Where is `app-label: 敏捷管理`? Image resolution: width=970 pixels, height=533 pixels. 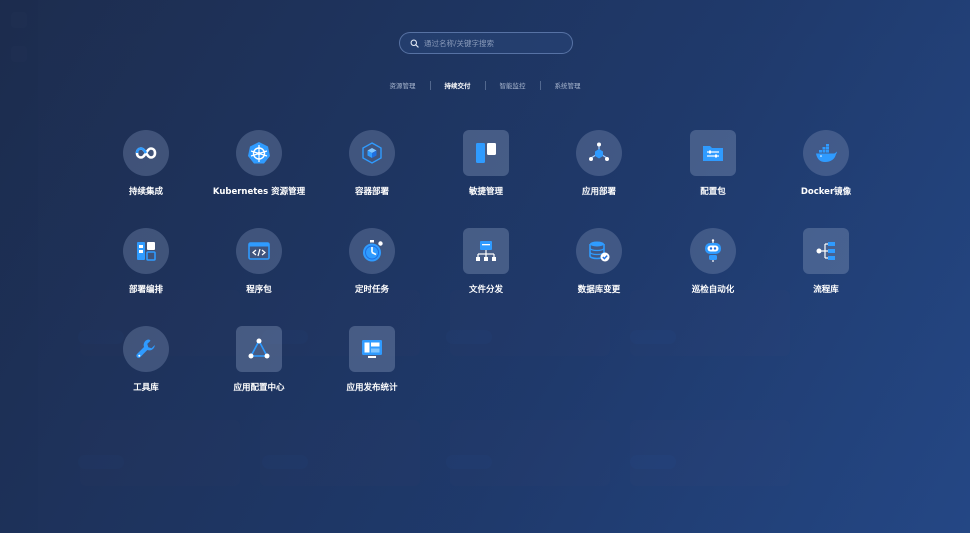
app-label: 敏捷管理 is located at coordinates (485, 192).